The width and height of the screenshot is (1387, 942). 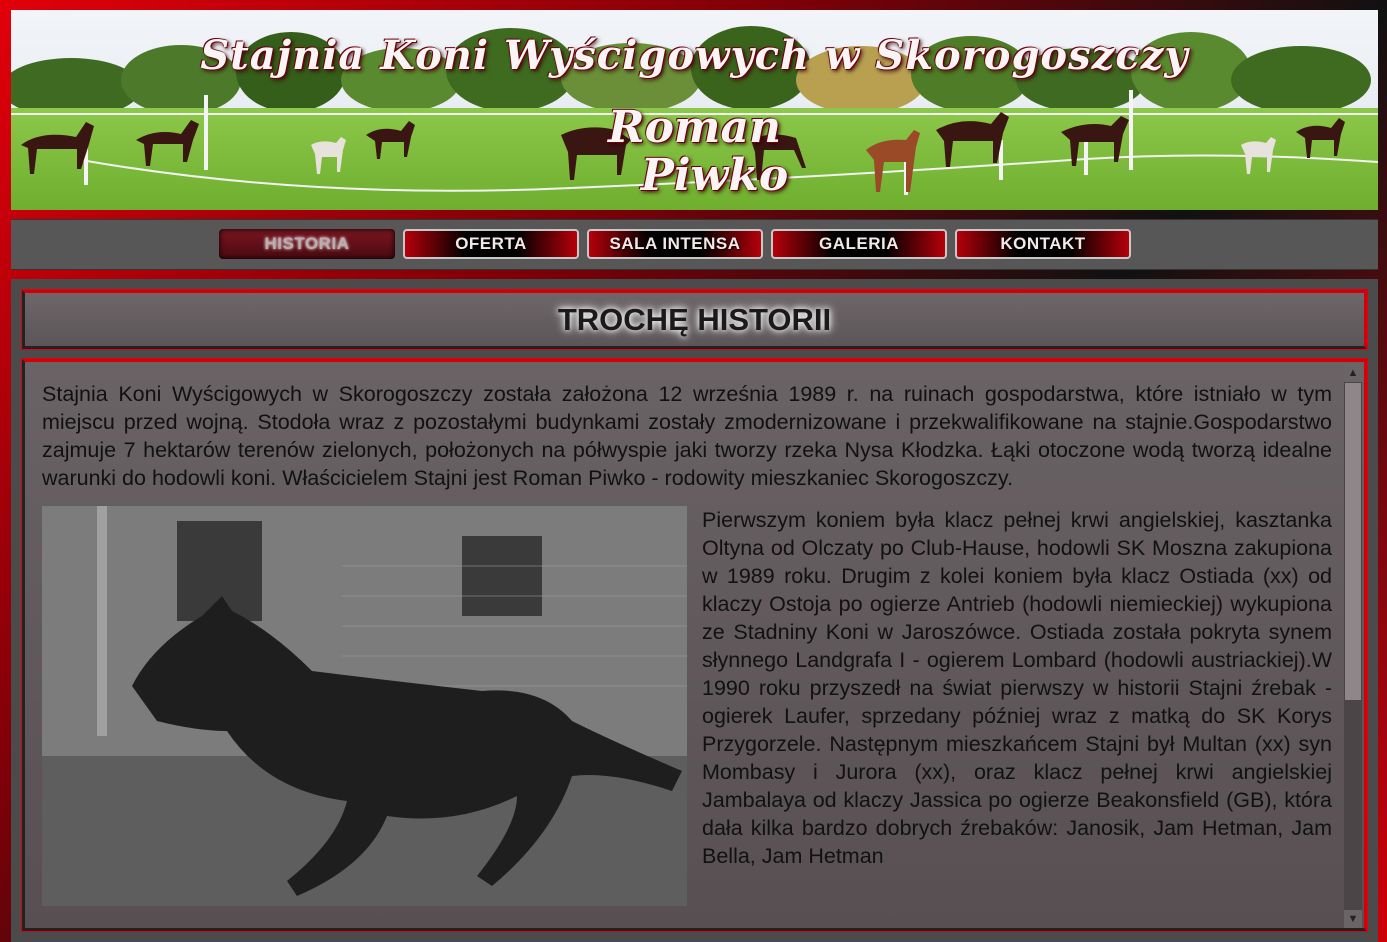 I want to click on banner-owner-last-name: Piwko, so click(x=714, y=175).